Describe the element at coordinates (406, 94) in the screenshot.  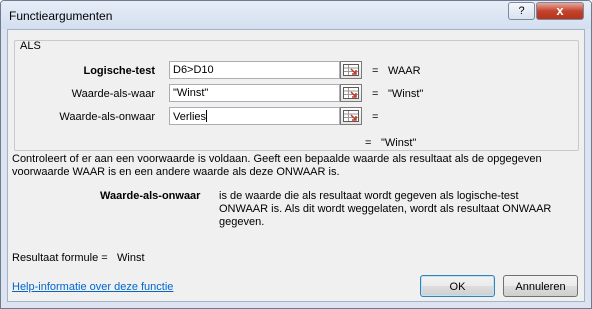
I see `waarde-als-waar-result: "Winst"` at that location.